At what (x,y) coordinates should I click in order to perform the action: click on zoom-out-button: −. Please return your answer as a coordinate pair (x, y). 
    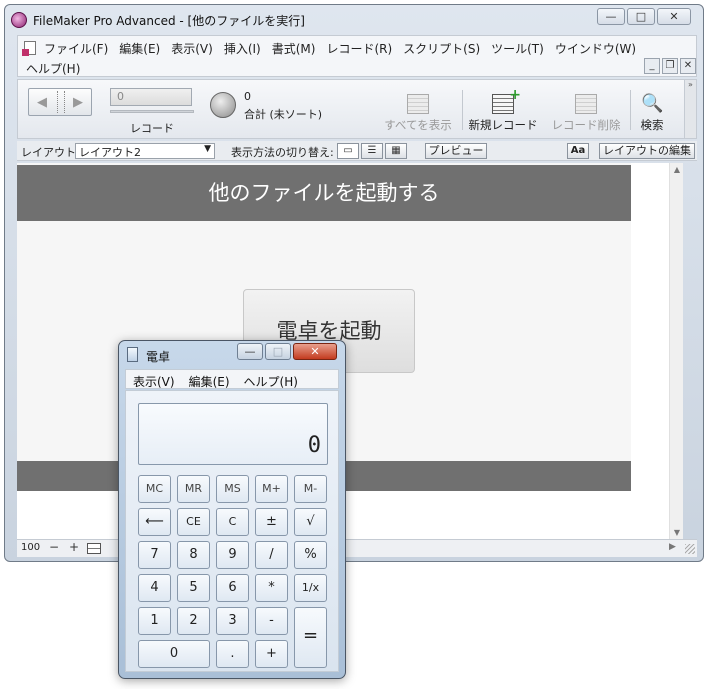
    Looking at the image, I should click on (54, 547).